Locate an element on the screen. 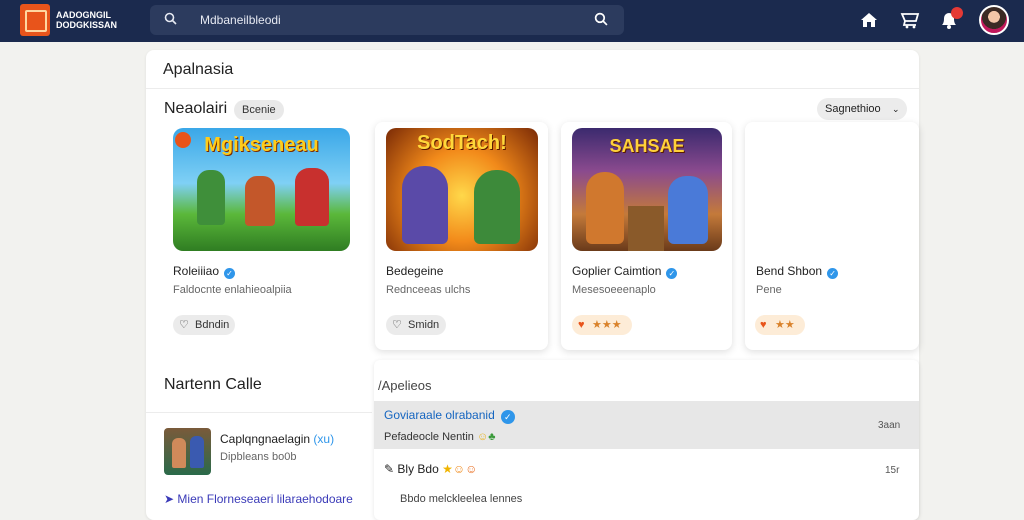  game-title-text: Bedegeine is located at coordinates (415, 271).